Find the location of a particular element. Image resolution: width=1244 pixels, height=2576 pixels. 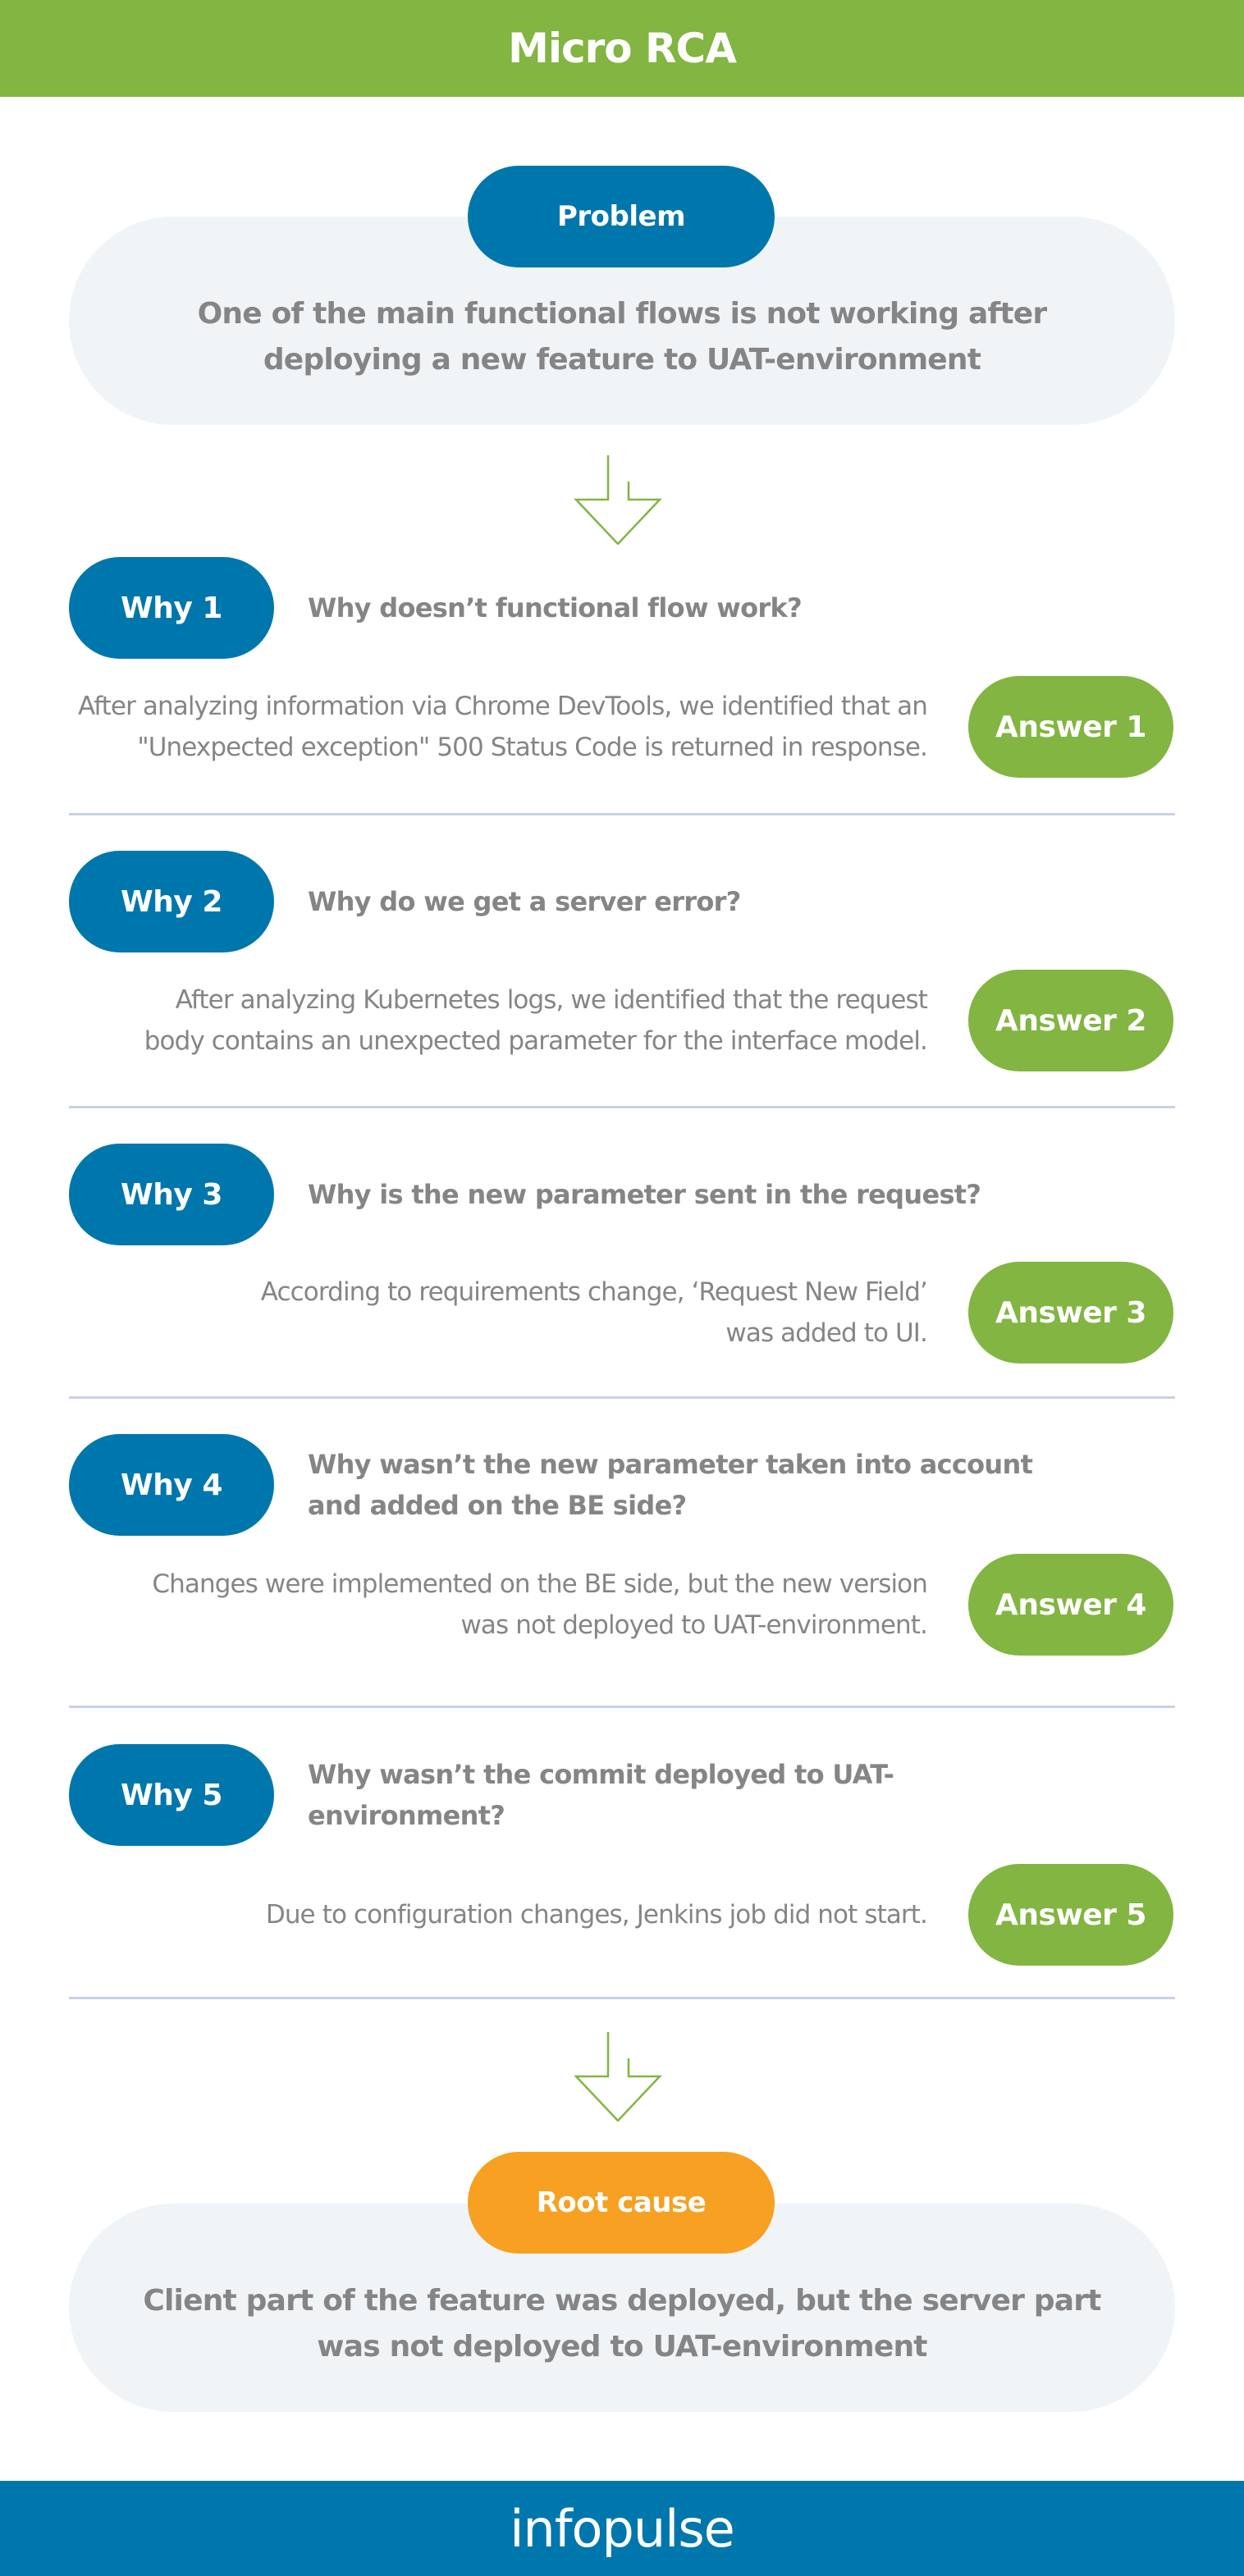

problem-badge: Problem is located at coordinates (622, 216).